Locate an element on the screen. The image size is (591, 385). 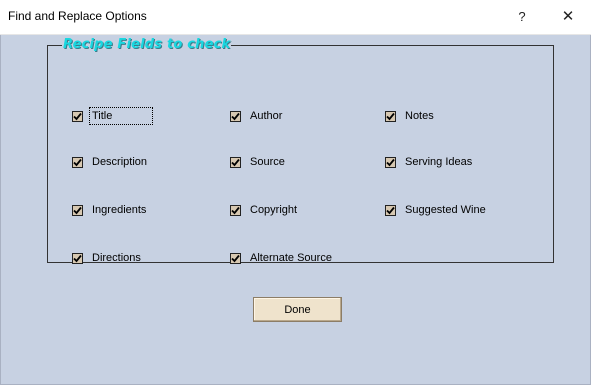
checkbox-label: Directions is located at coordinates (116, 258).